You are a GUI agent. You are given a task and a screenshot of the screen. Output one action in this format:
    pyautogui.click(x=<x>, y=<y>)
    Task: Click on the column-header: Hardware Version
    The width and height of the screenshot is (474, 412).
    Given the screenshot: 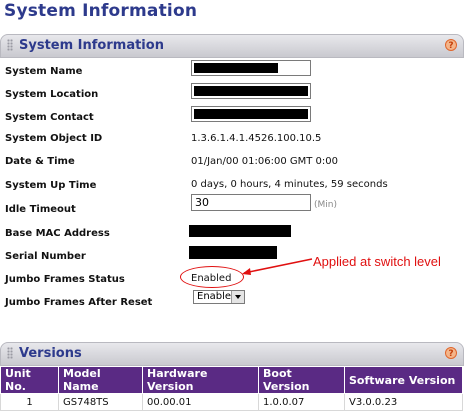 What is the action you would take?
    pyautogui.click(x=200, y=380)
    